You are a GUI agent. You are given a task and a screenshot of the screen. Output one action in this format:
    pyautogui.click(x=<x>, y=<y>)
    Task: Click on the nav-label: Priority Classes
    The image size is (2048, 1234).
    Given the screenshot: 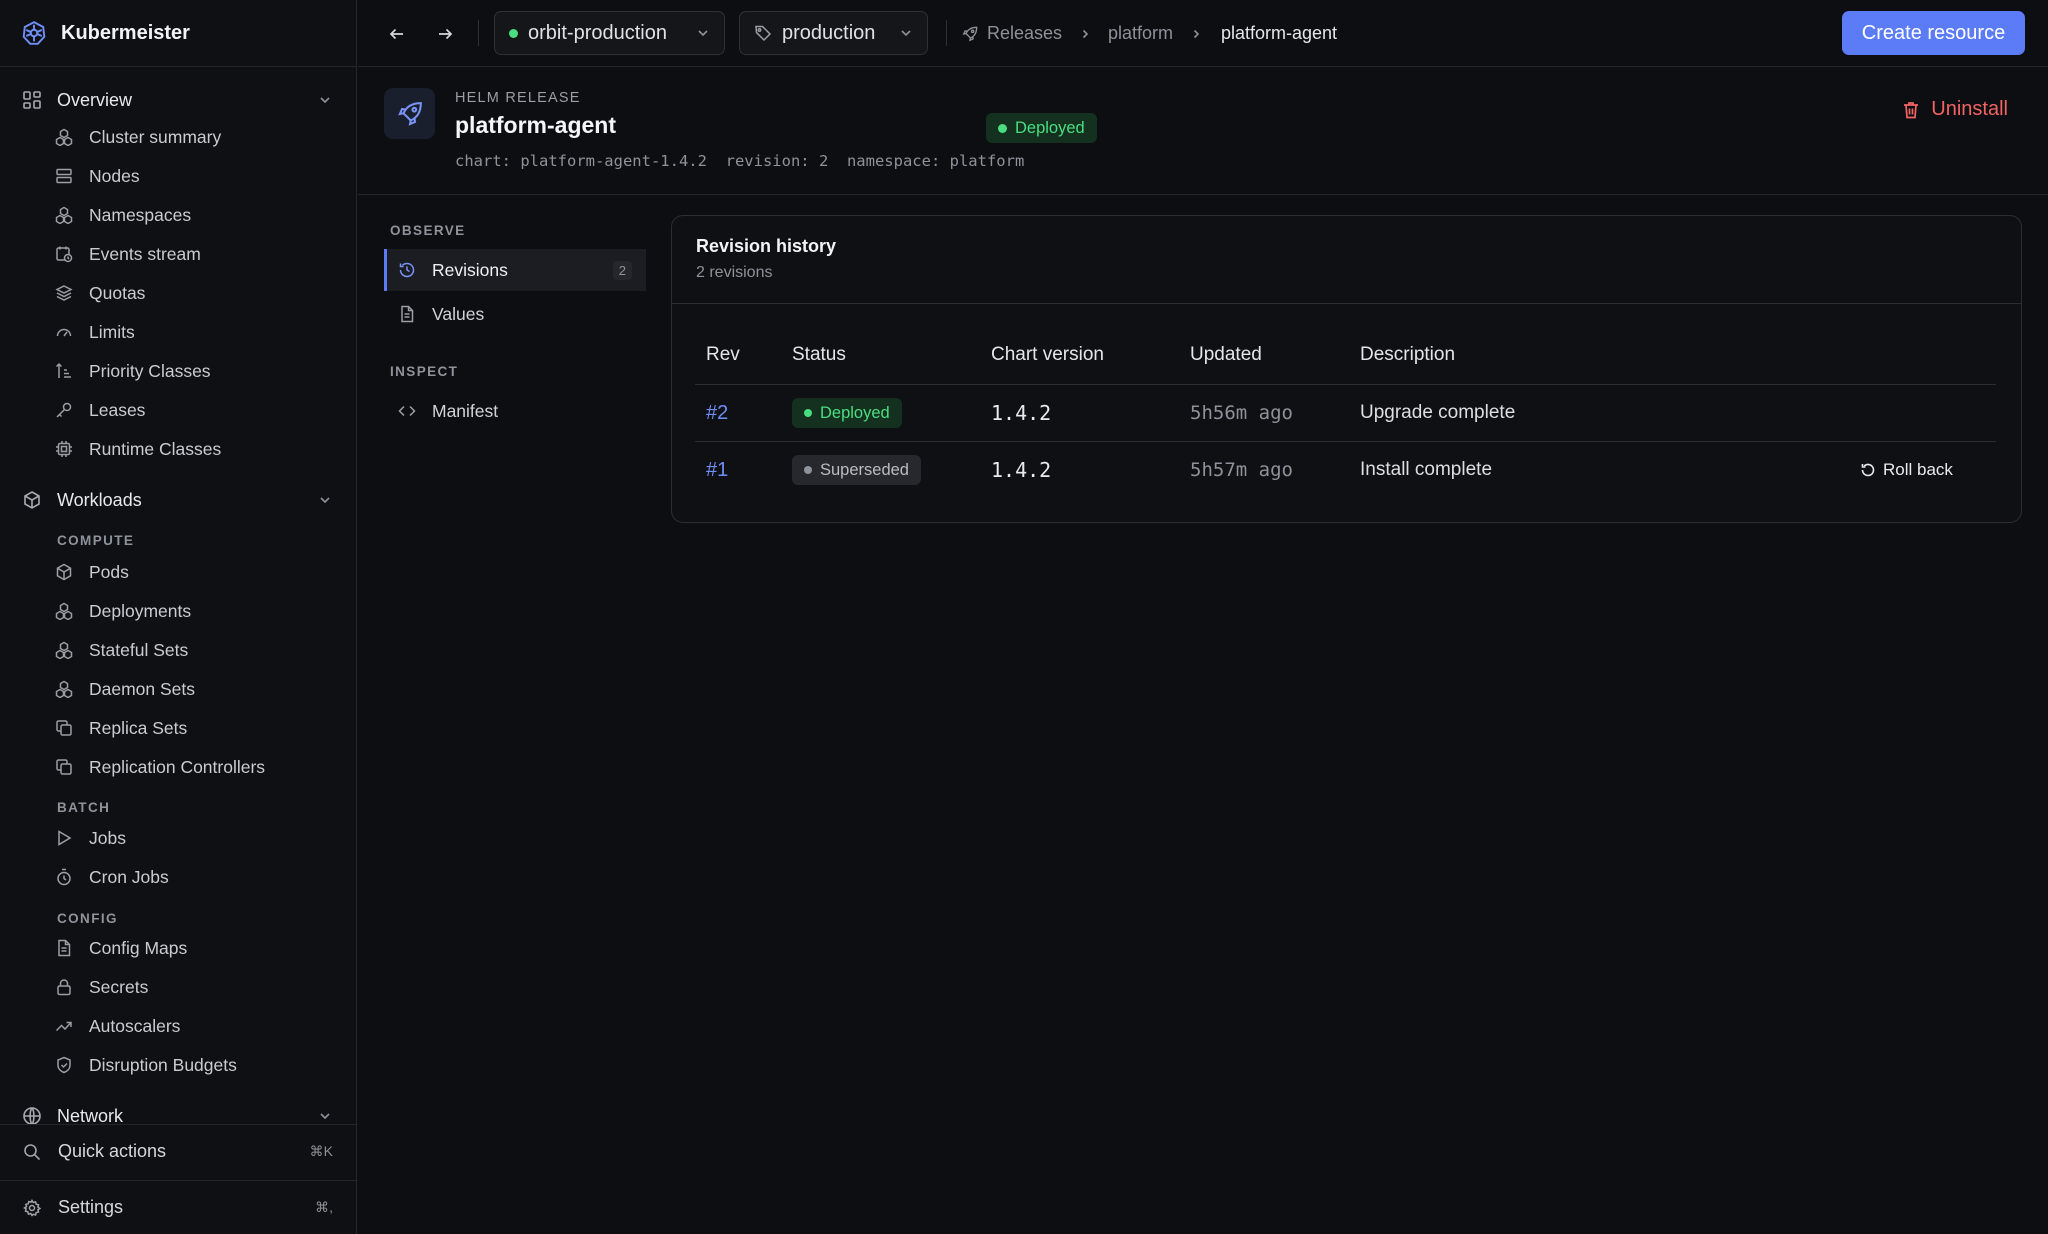 What is the action you would take?
    pyautogui.click(x=150, y=370)
    